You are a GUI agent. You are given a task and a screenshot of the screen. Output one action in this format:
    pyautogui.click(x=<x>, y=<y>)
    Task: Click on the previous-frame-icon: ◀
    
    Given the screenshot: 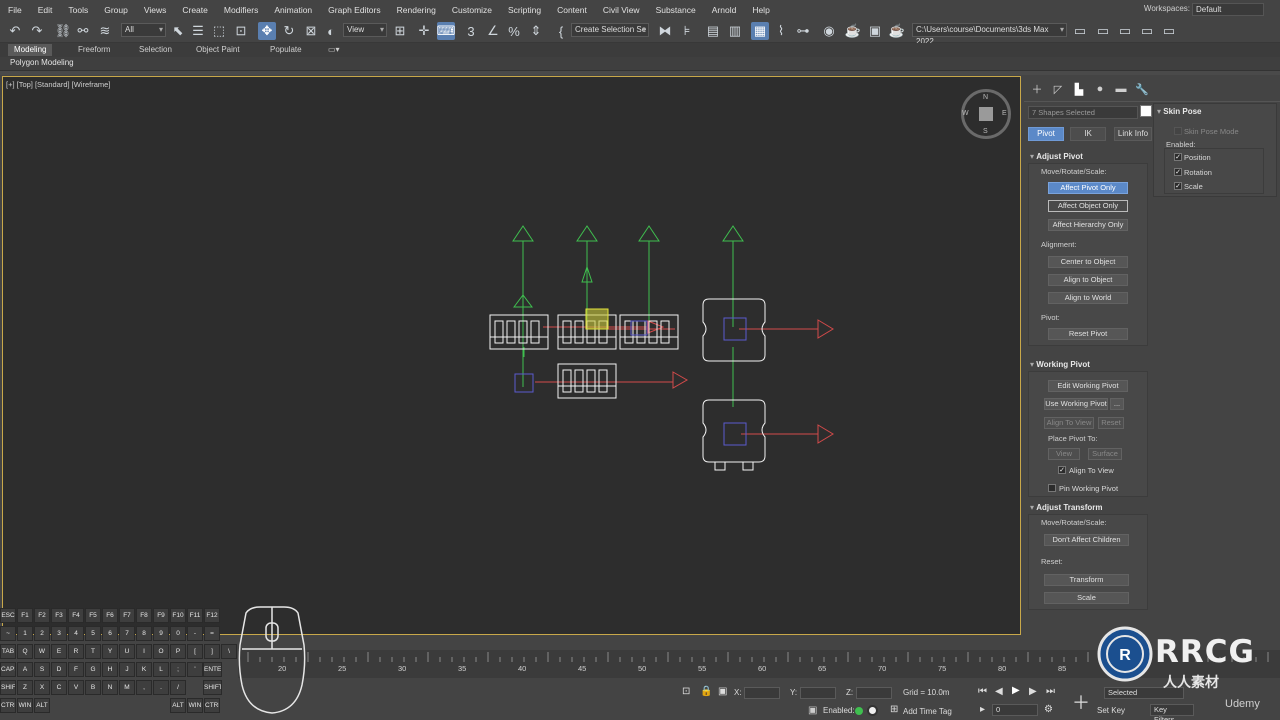 What is the action you would take?
    pyautogui.click(x=999, y=691)
    